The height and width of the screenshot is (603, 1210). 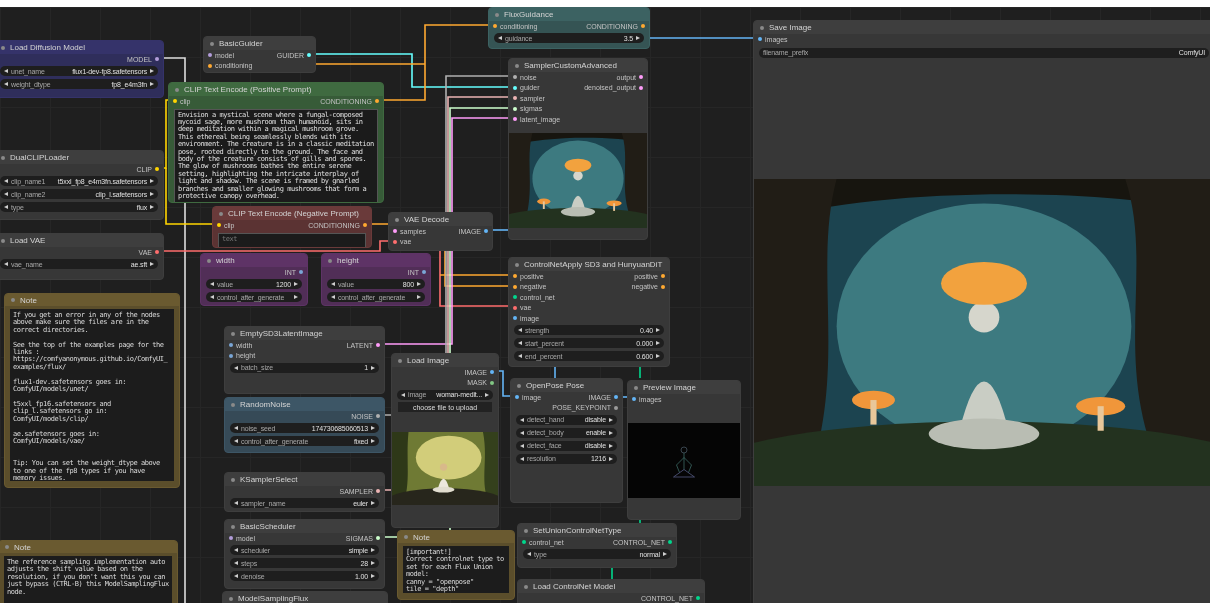 What do you see at coordinates (376, 260) in the screenshot?
I see `node-header: height` at bounding box center [376, 260].